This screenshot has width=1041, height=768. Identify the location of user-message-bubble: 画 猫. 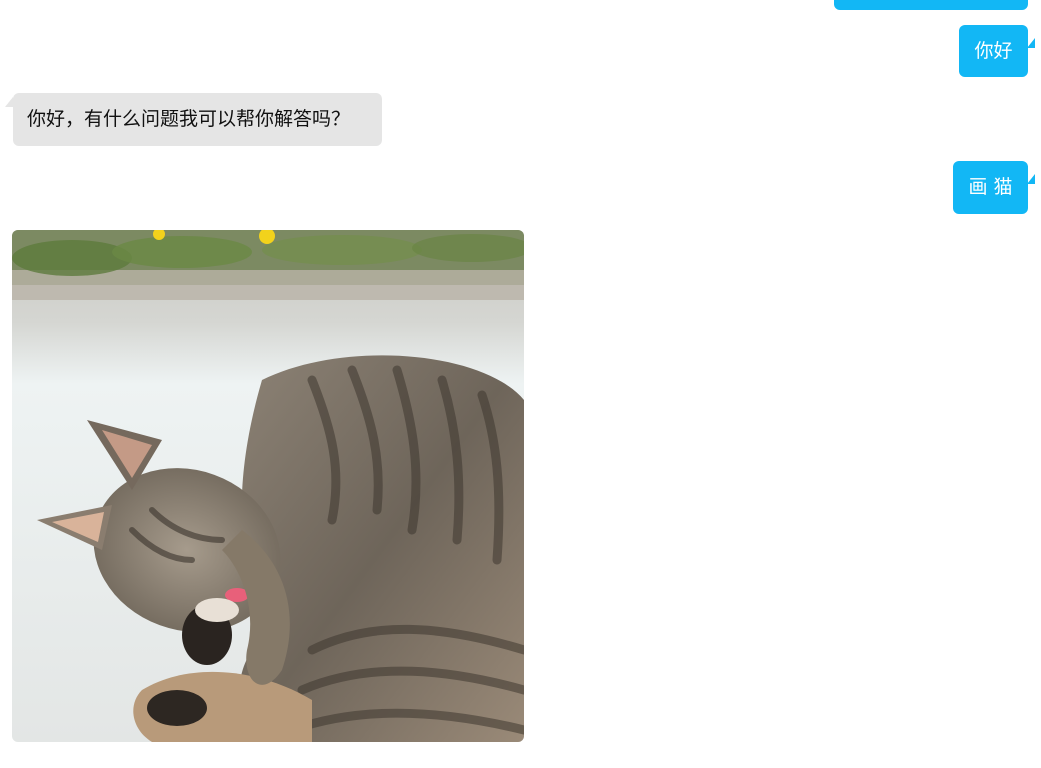
(990, 187).